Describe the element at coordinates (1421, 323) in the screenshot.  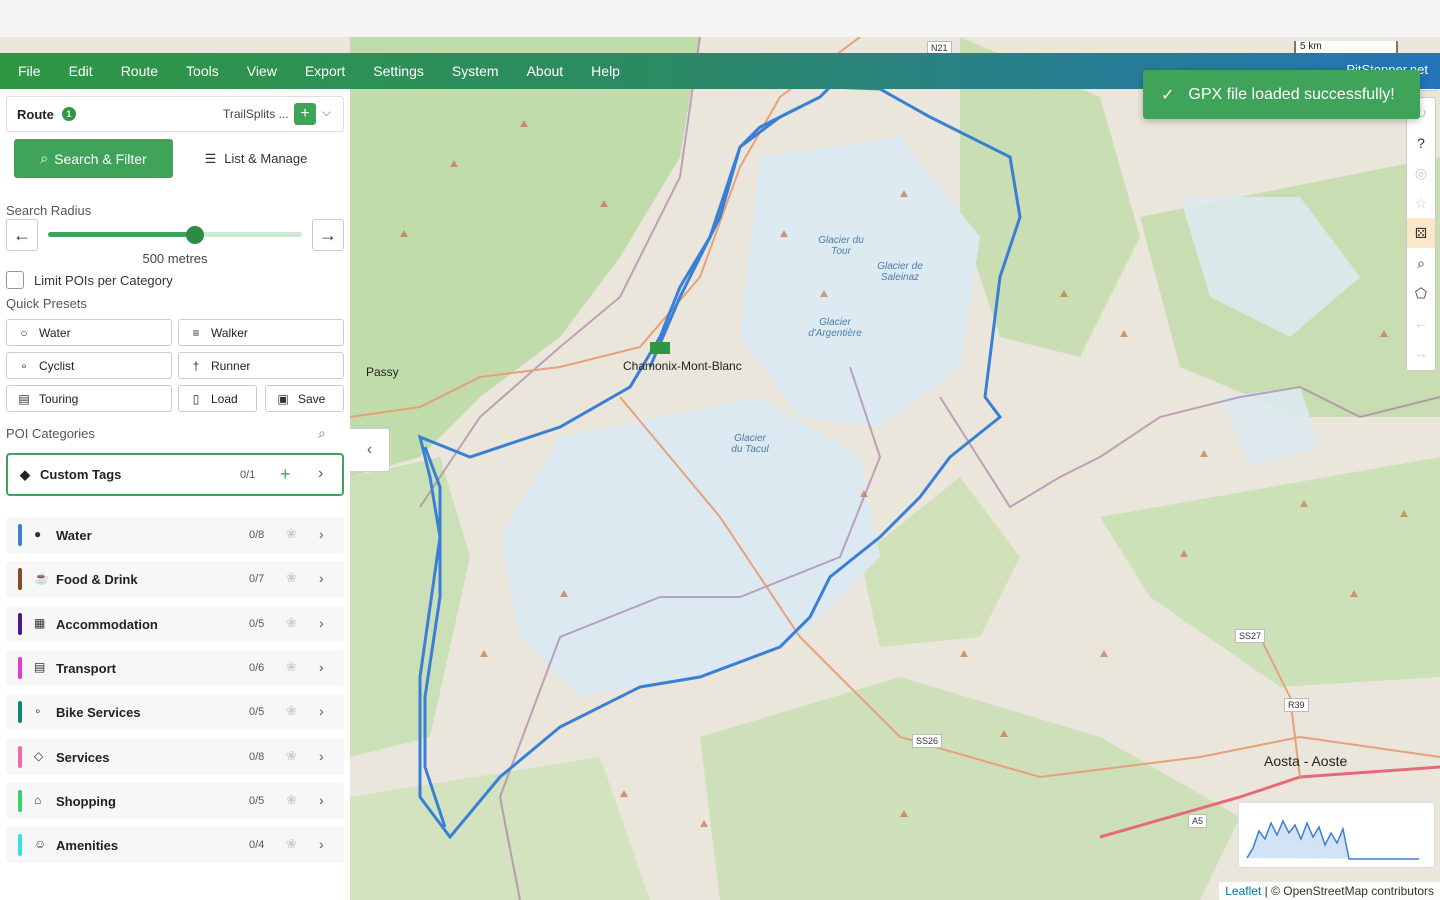
I see `back-icon: ←` at that location.